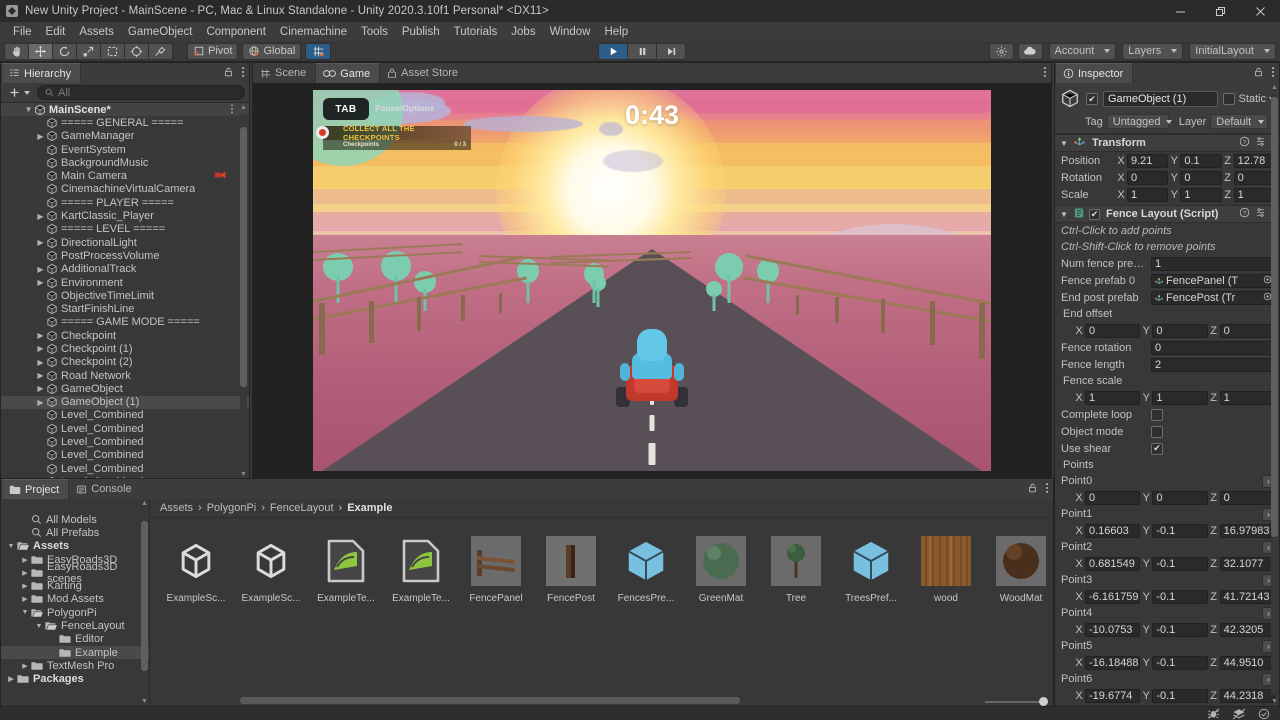  What do you see at coordinates (1021, 569) in the screenshot?
I see `asset-item: WoodMat` at bounding box center [1021, 569].